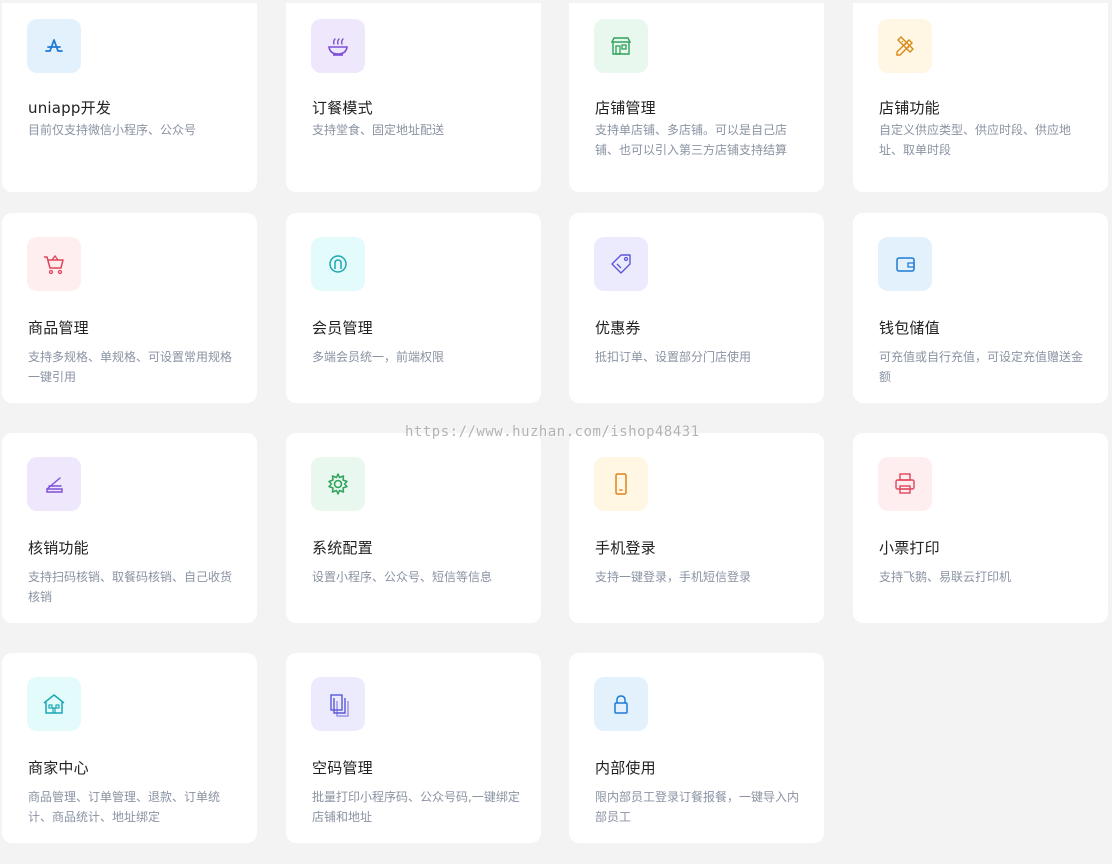 The image size is (1112, 864). I want to click on feature-card: 小票打印支持飞鹅、易联云打印机, so click(980, 528).